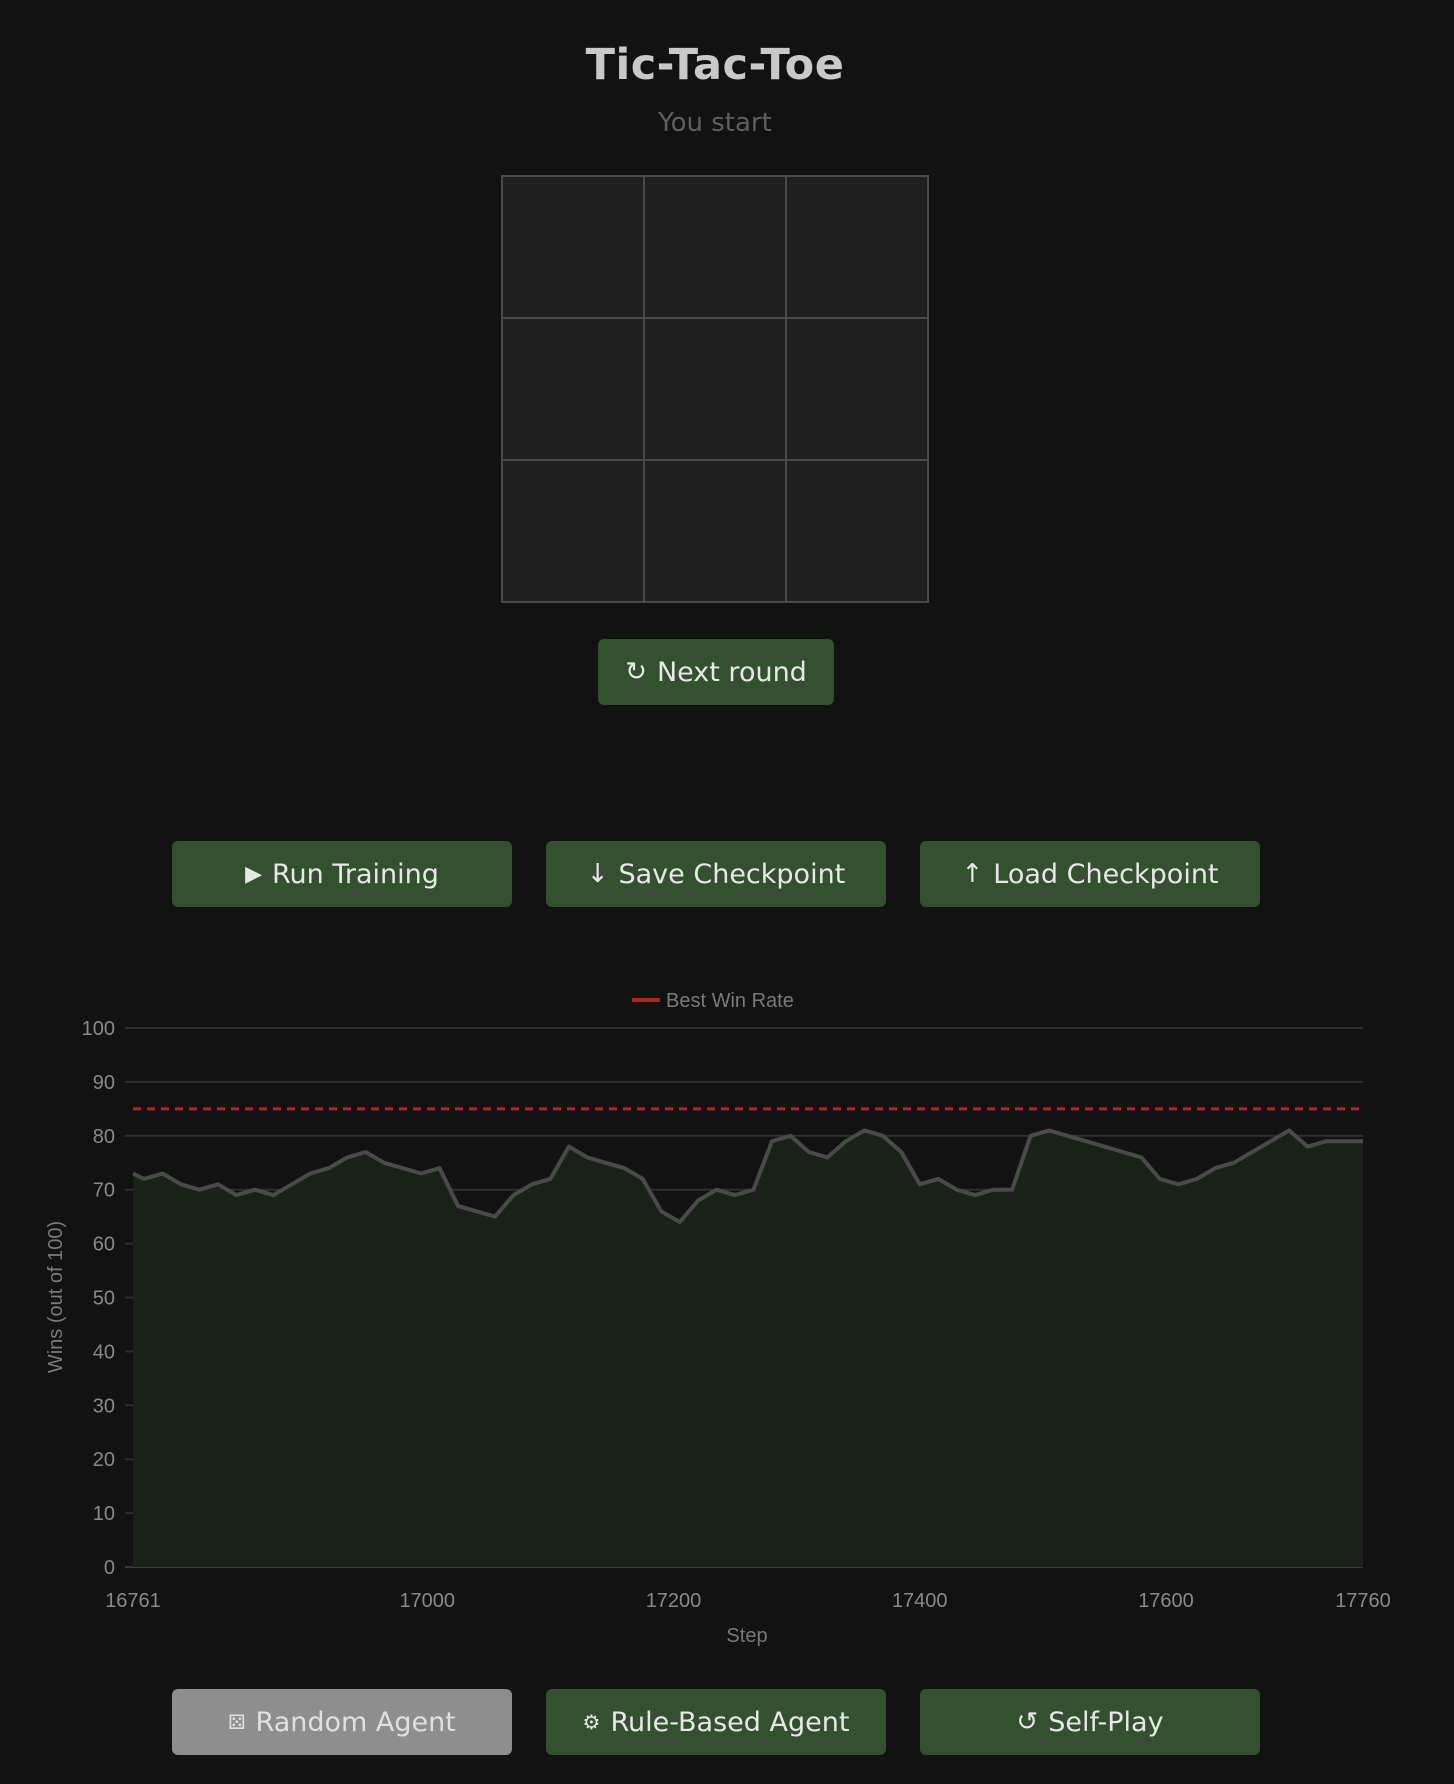 The height and width of the screenshot is (1784, 1454). Describe the element at coordinates (732, 874) in the screenshot. I see `save-checkpoint-label: Save Checkpoint` at that location.